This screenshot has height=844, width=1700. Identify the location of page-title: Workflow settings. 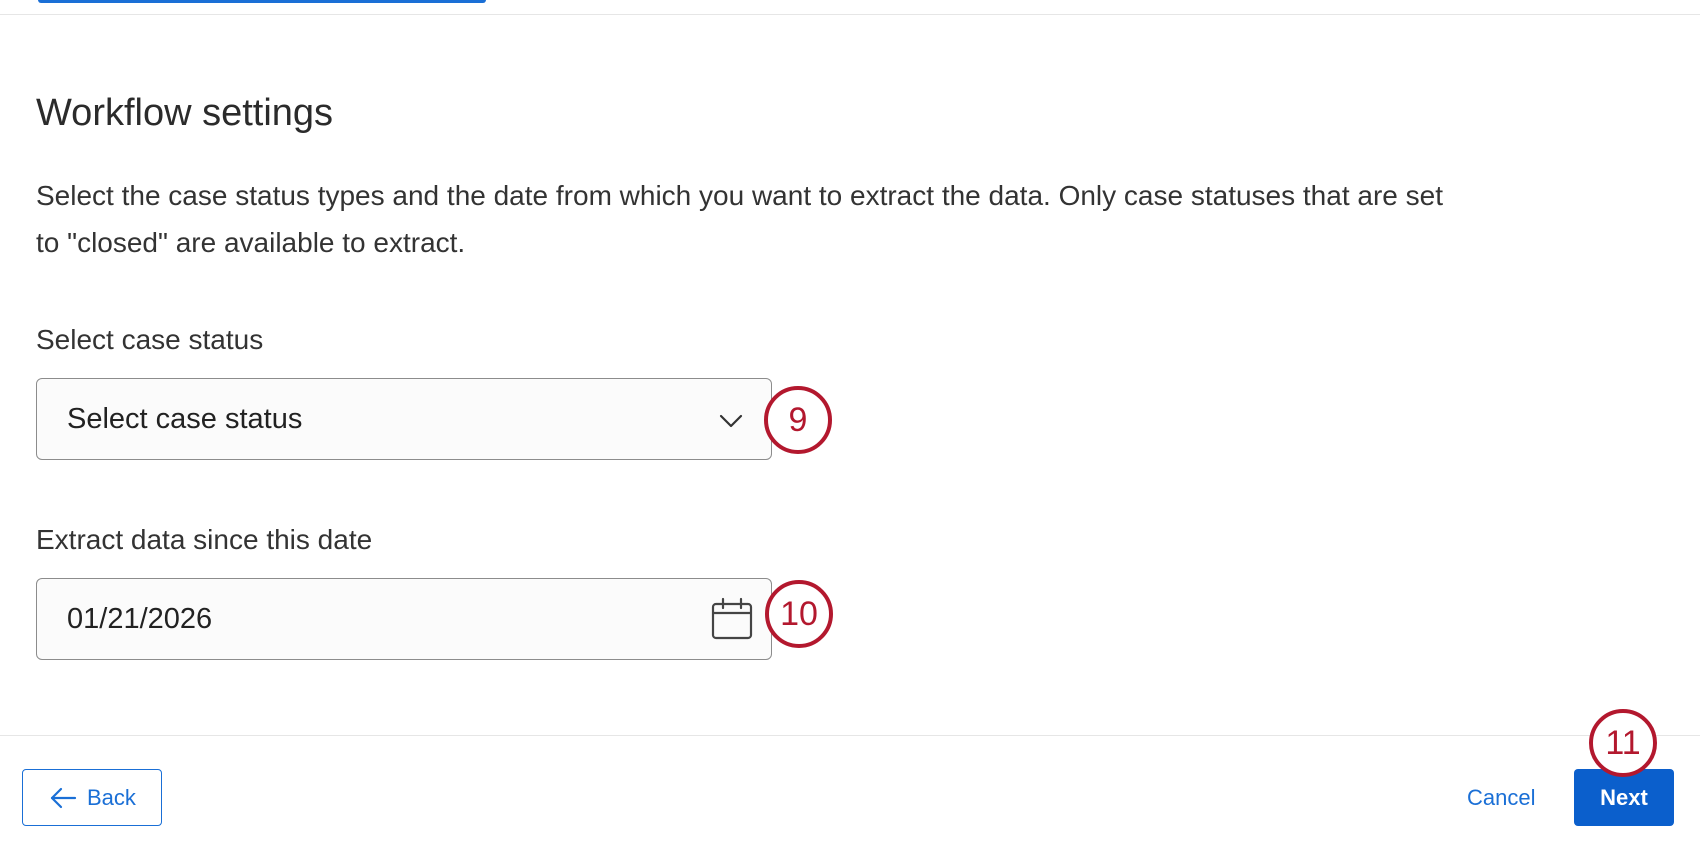
(185, 113).